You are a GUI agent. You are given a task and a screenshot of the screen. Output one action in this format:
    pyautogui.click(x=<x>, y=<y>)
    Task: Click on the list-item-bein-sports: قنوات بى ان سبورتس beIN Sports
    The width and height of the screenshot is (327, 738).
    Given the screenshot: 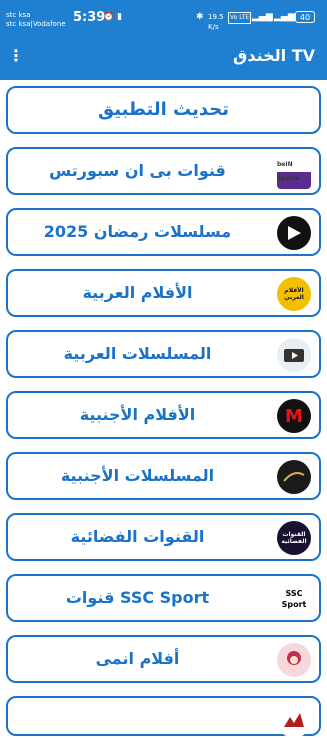 What is the action you would take?
    pyautogui.click(x=163, y=171)
    